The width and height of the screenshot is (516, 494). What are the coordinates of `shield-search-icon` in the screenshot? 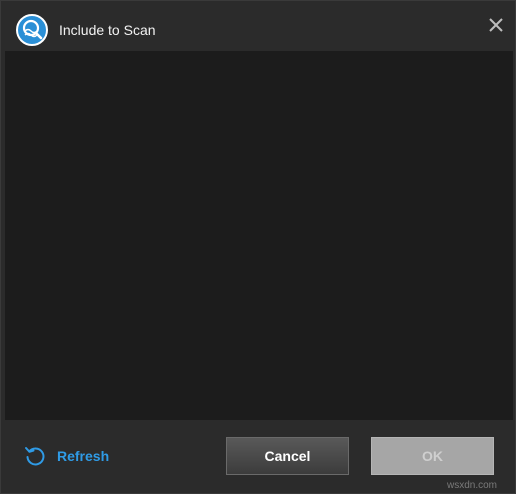 It's located at (32, 30).